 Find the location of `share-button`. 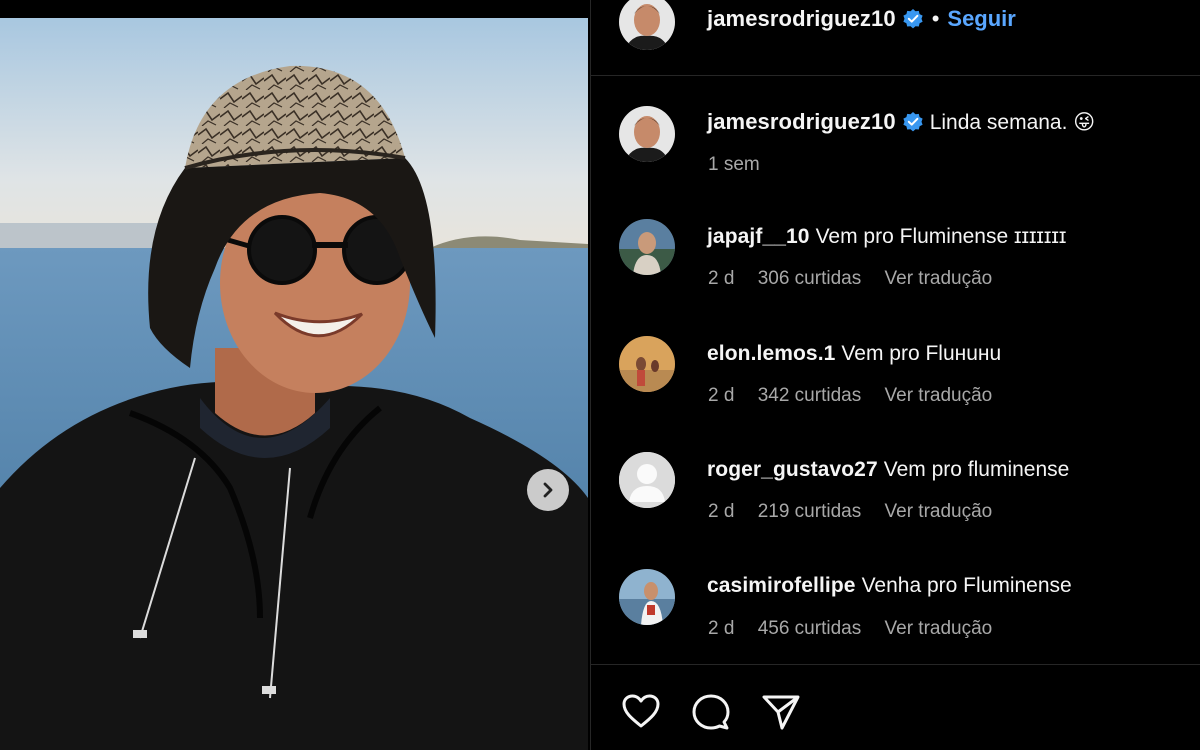

share-button is located at coordinates (781, 714).